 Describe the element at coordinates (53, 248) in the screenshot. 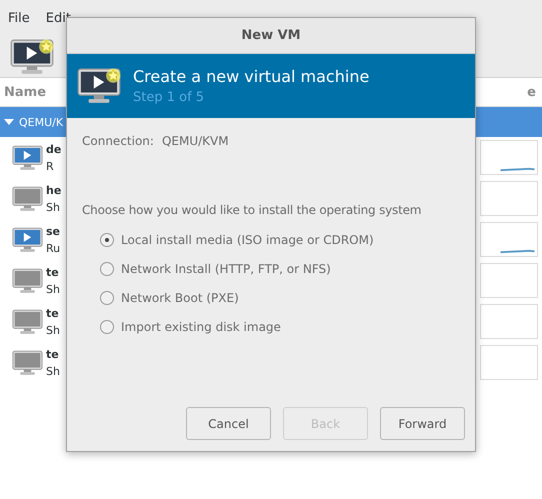

I see `vm-status: Ru` at that location.